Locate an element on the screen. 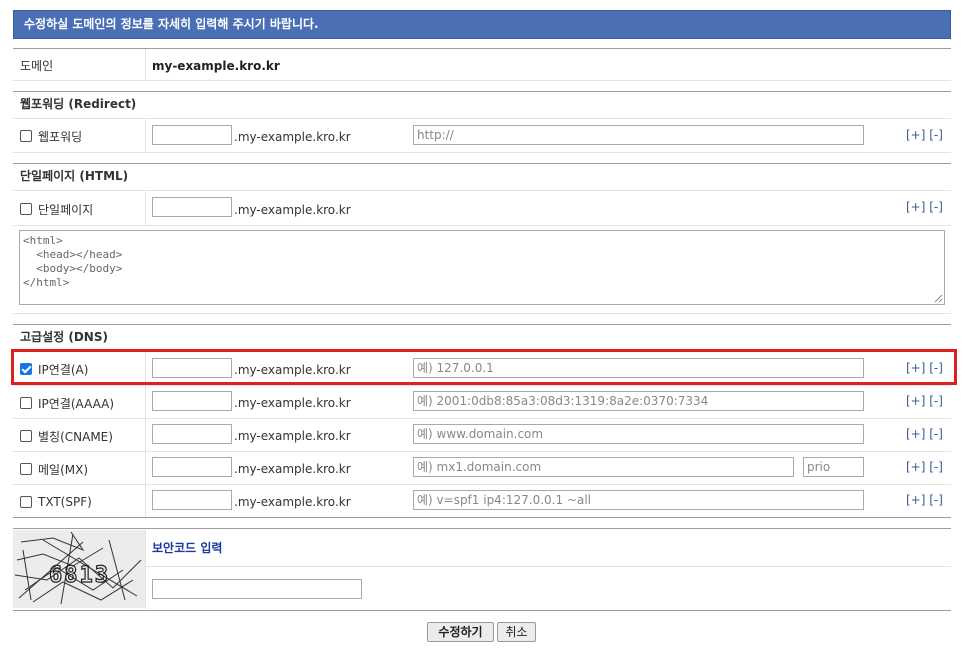  dns-txt-checkbox-row: TXT(SPF) is located at coordinates (56, 502).